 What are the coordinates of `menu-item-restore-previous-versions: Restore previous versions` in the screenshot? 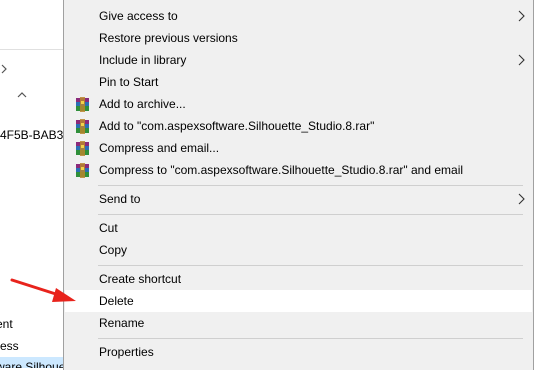 It's located at (298, 38).